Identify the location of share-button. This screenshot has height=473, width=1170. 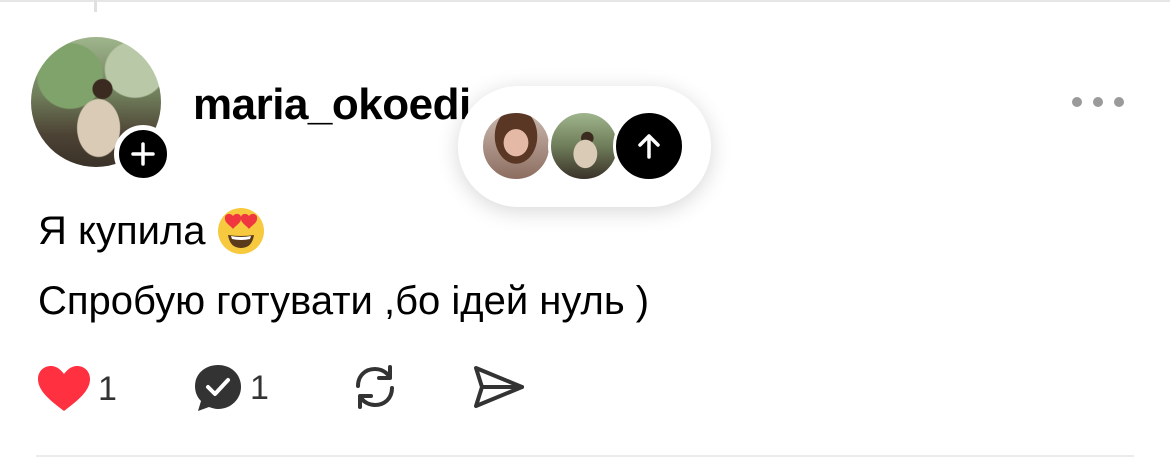
(498, 387).